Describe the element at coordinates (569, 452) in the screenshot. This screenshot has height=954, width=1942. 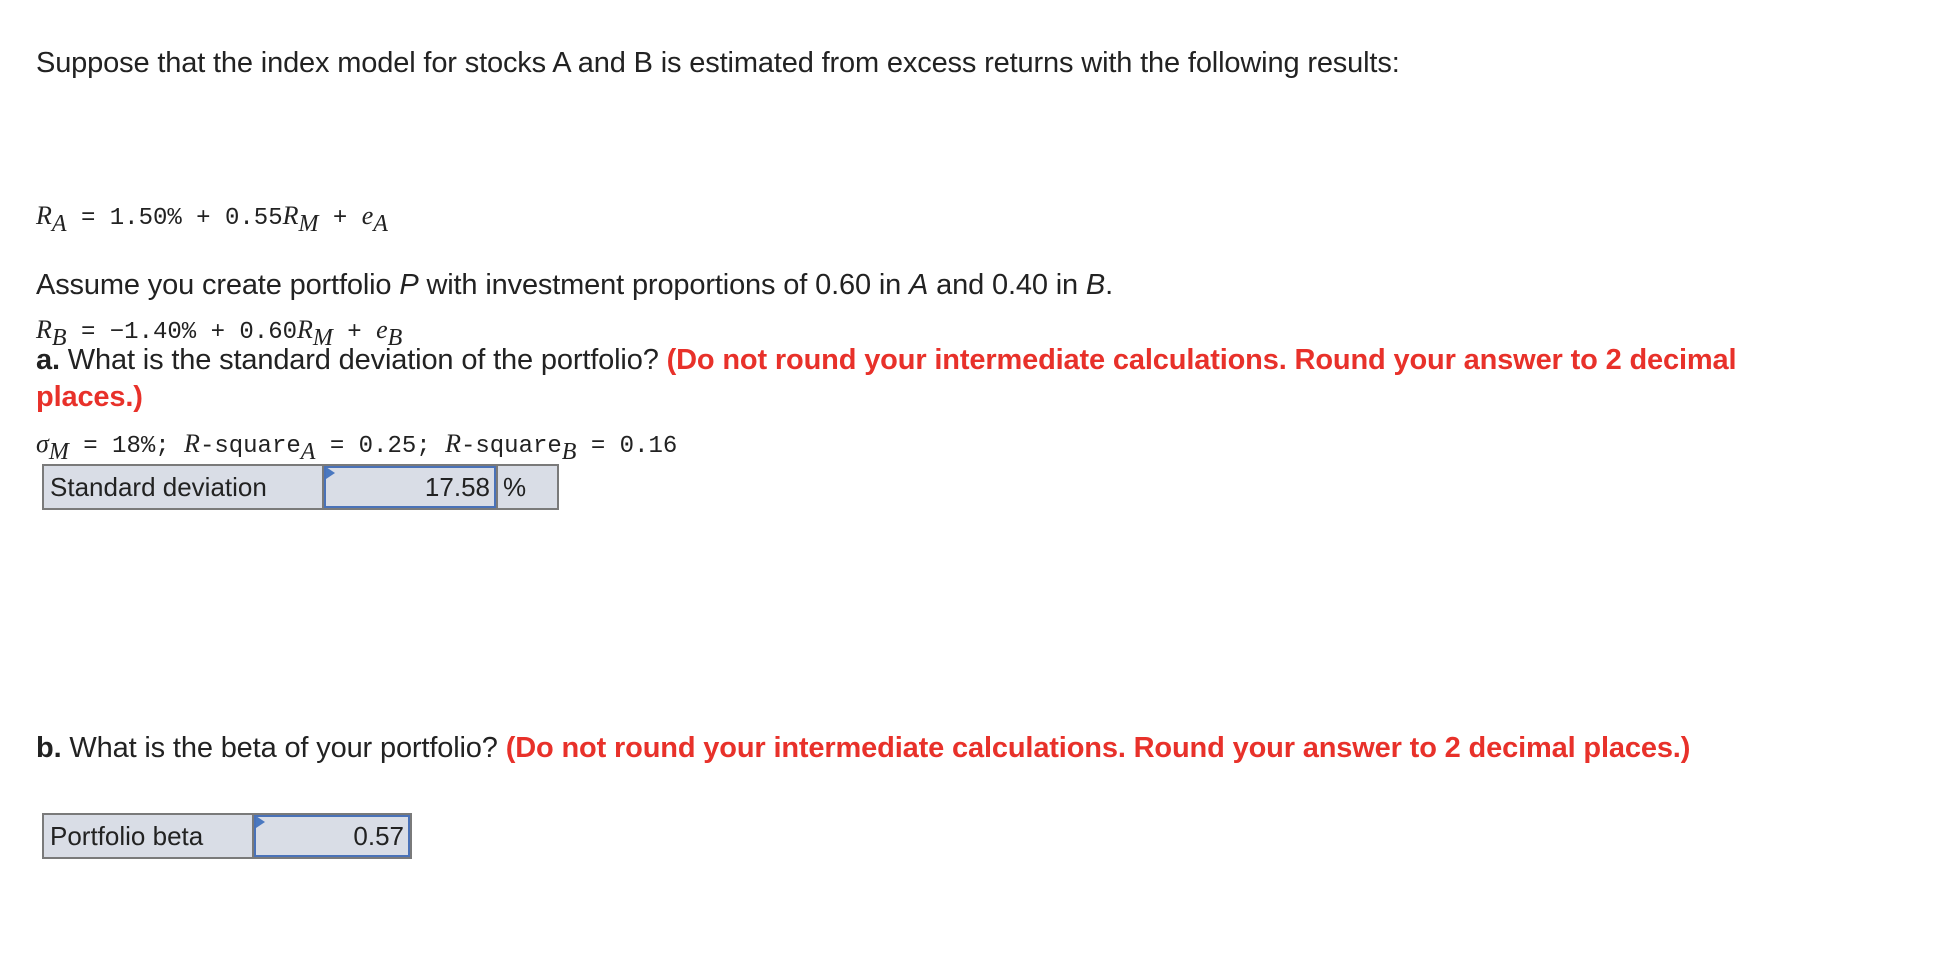
I see `subscript: B` at that location.